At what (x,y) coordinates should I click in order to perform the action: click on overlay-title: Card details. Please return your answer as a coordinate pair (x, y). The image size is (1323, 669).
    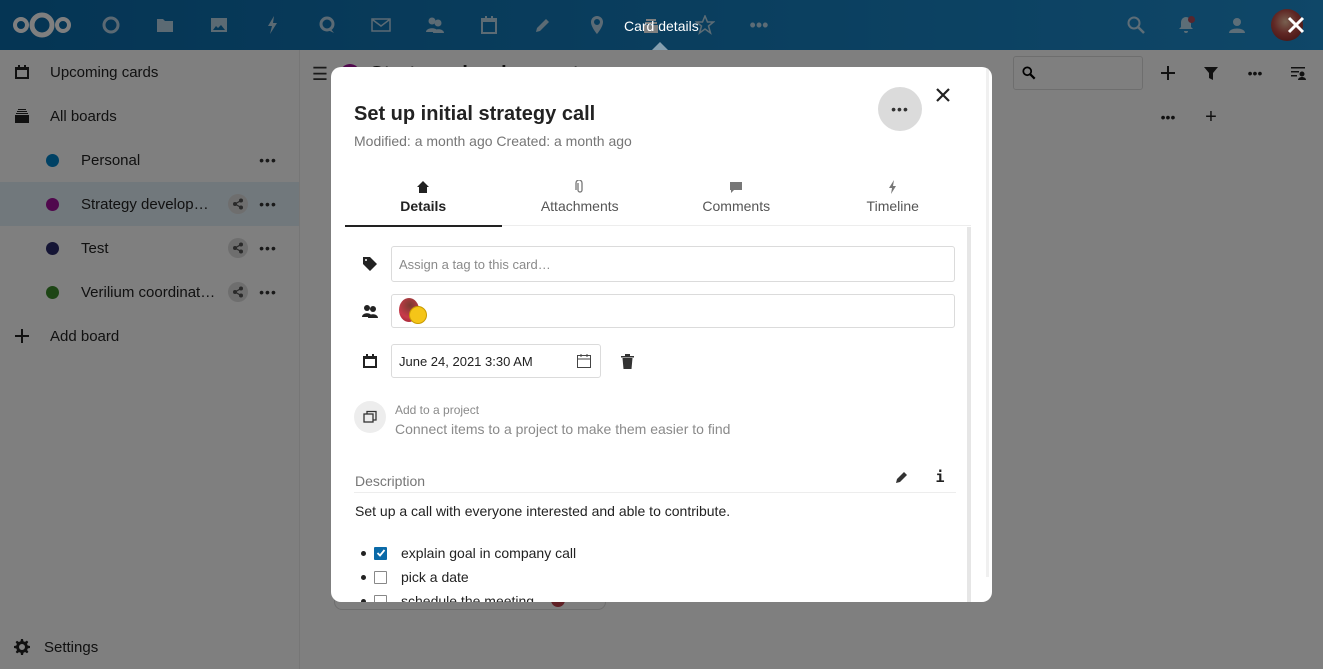
    Looking at the image, I should click on (661, 26).